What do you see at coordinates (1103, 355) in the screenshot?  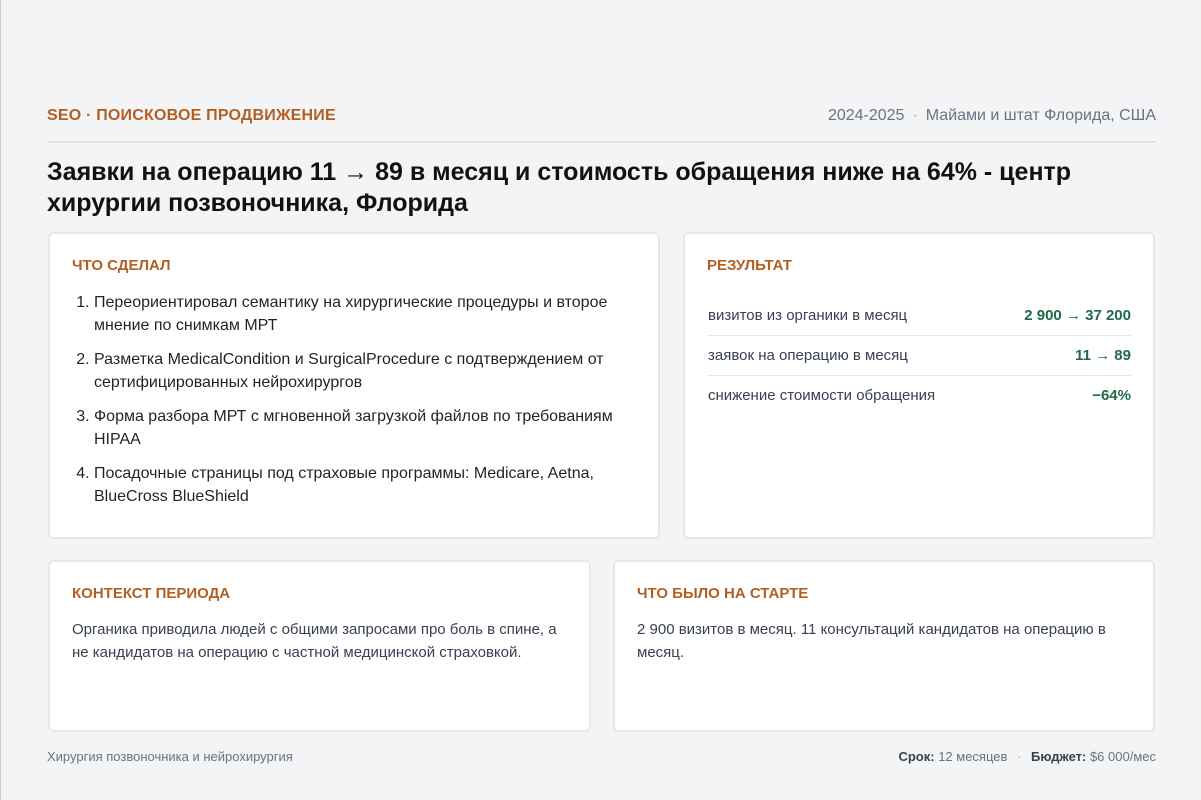 I see `metric-value: 11 → 89` at bounding box center [1103, 355].